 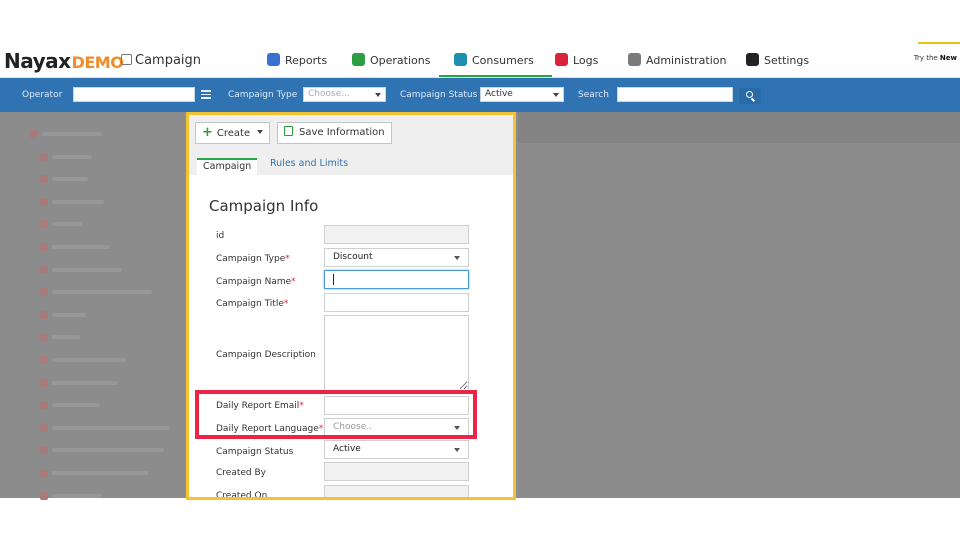 What do you see at coordinates (926, 58) in the screenshot?
I see `try-new-prefix: Try the` at bounding box center [926, 58].